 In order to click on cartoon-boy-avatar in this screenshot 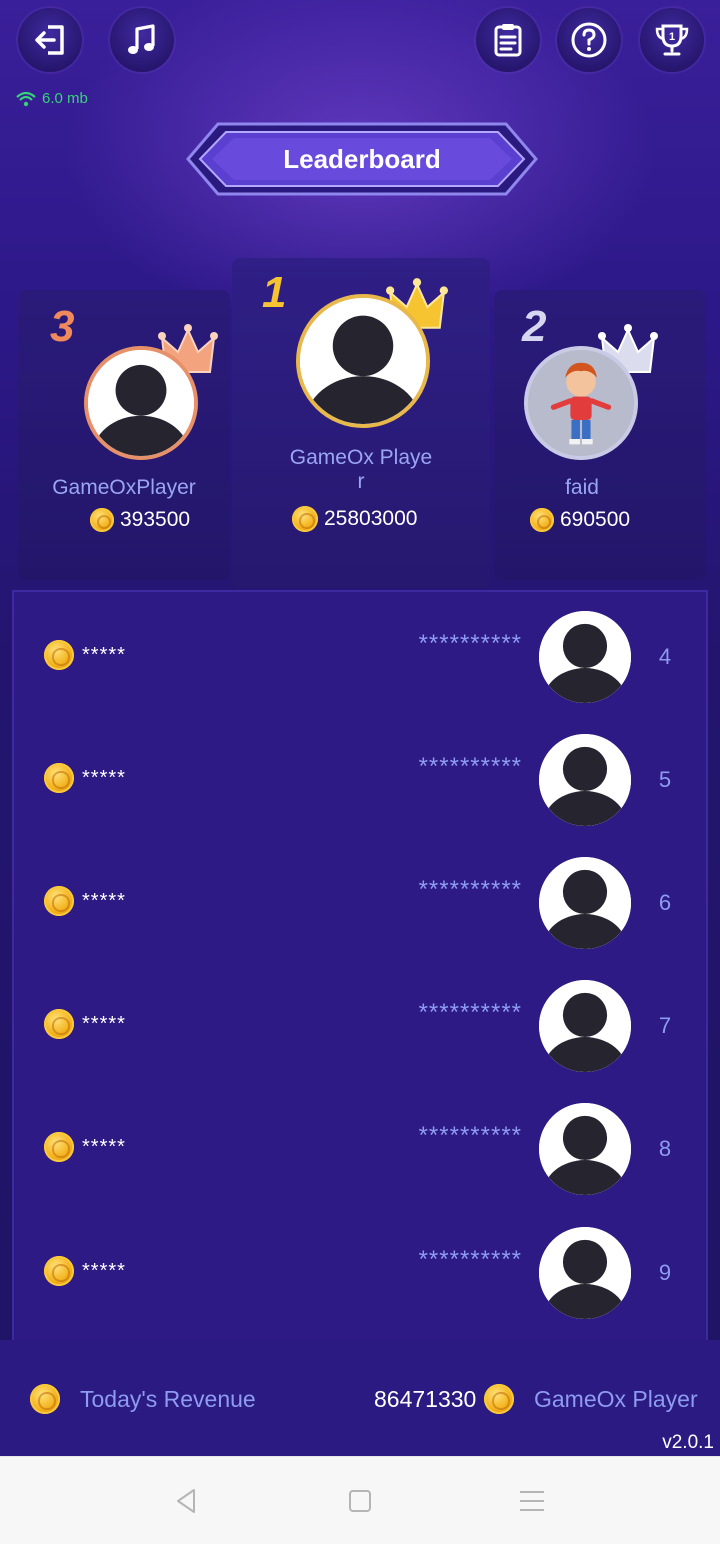, I will do `click(581, 403)`.